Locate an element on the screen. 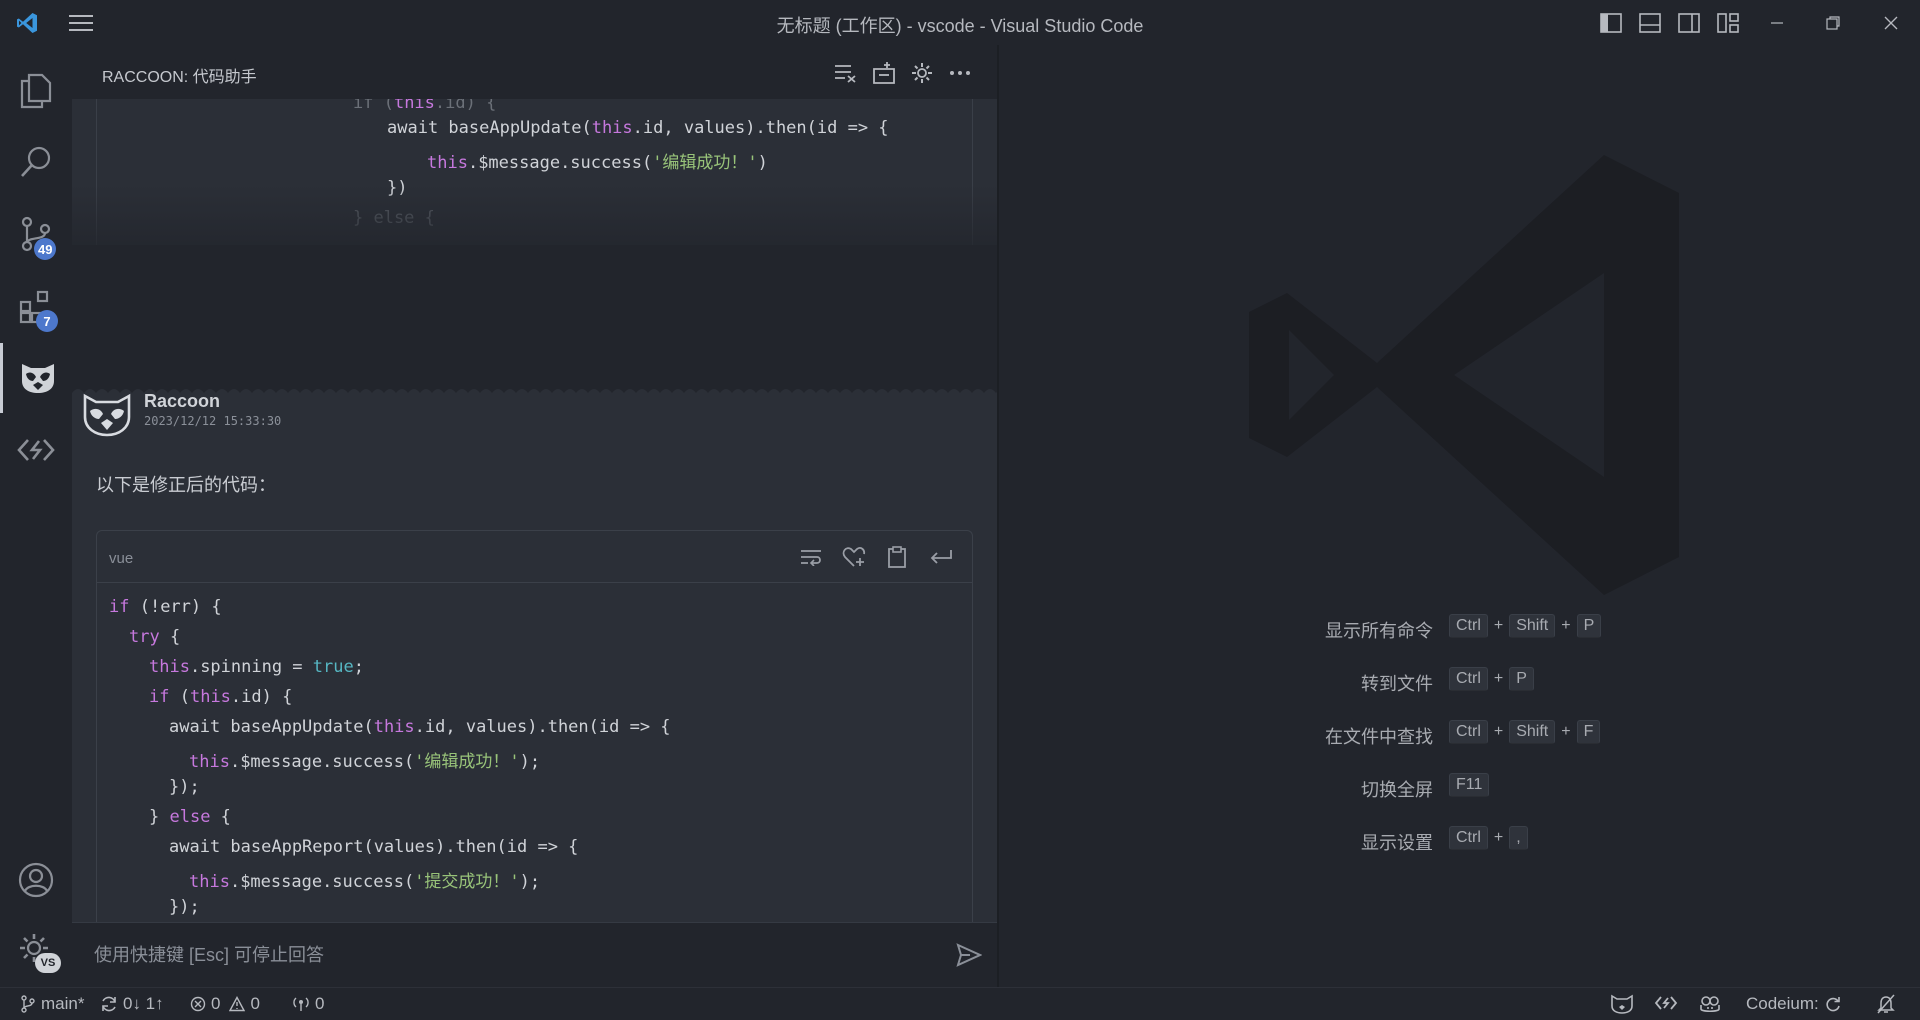  keycap: Shift is located at coordinates (1532, 732).